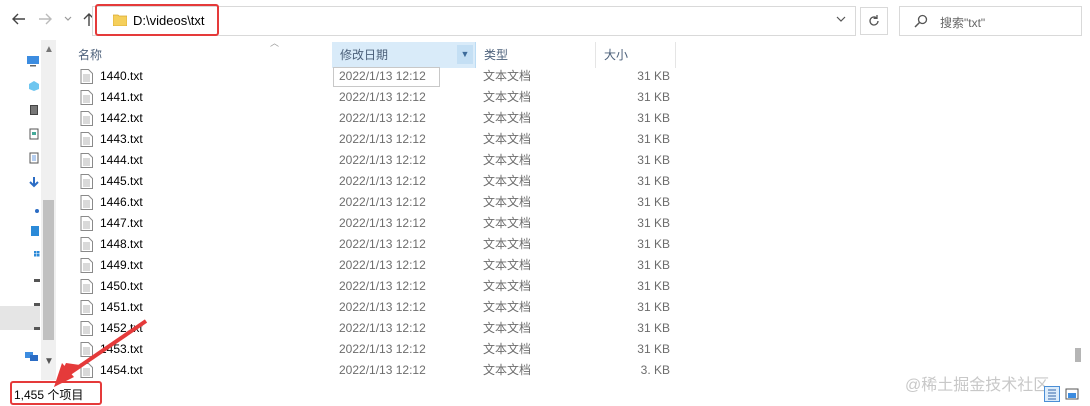 The width and height of the screenshot is (1090, 406). Describe the element at coordinates (570, 244) in the screenshot. I see `file-row: 1448.txt 2022/1/13 12:12 文本文档 31 KB` at that location.